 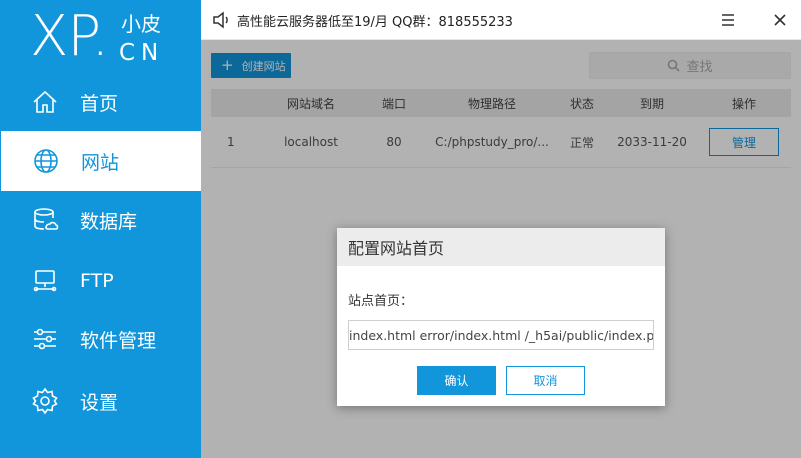 I want to click on nav-label-settings: 设置, so click(x=99, y=402).